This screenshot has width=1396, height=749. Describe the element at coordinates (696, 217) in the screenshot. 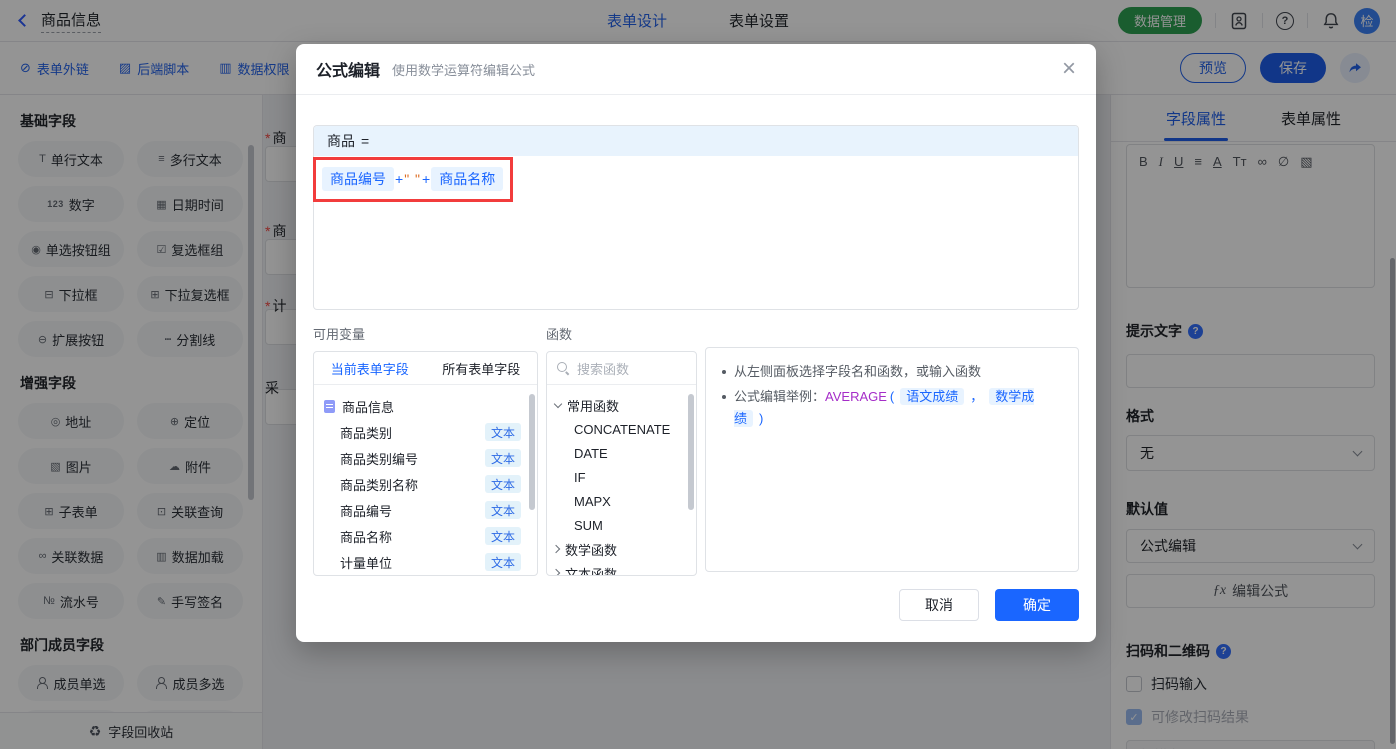

I see `formula-editor: 商品 = 商品编号 + " " + 商品名称` at that location.